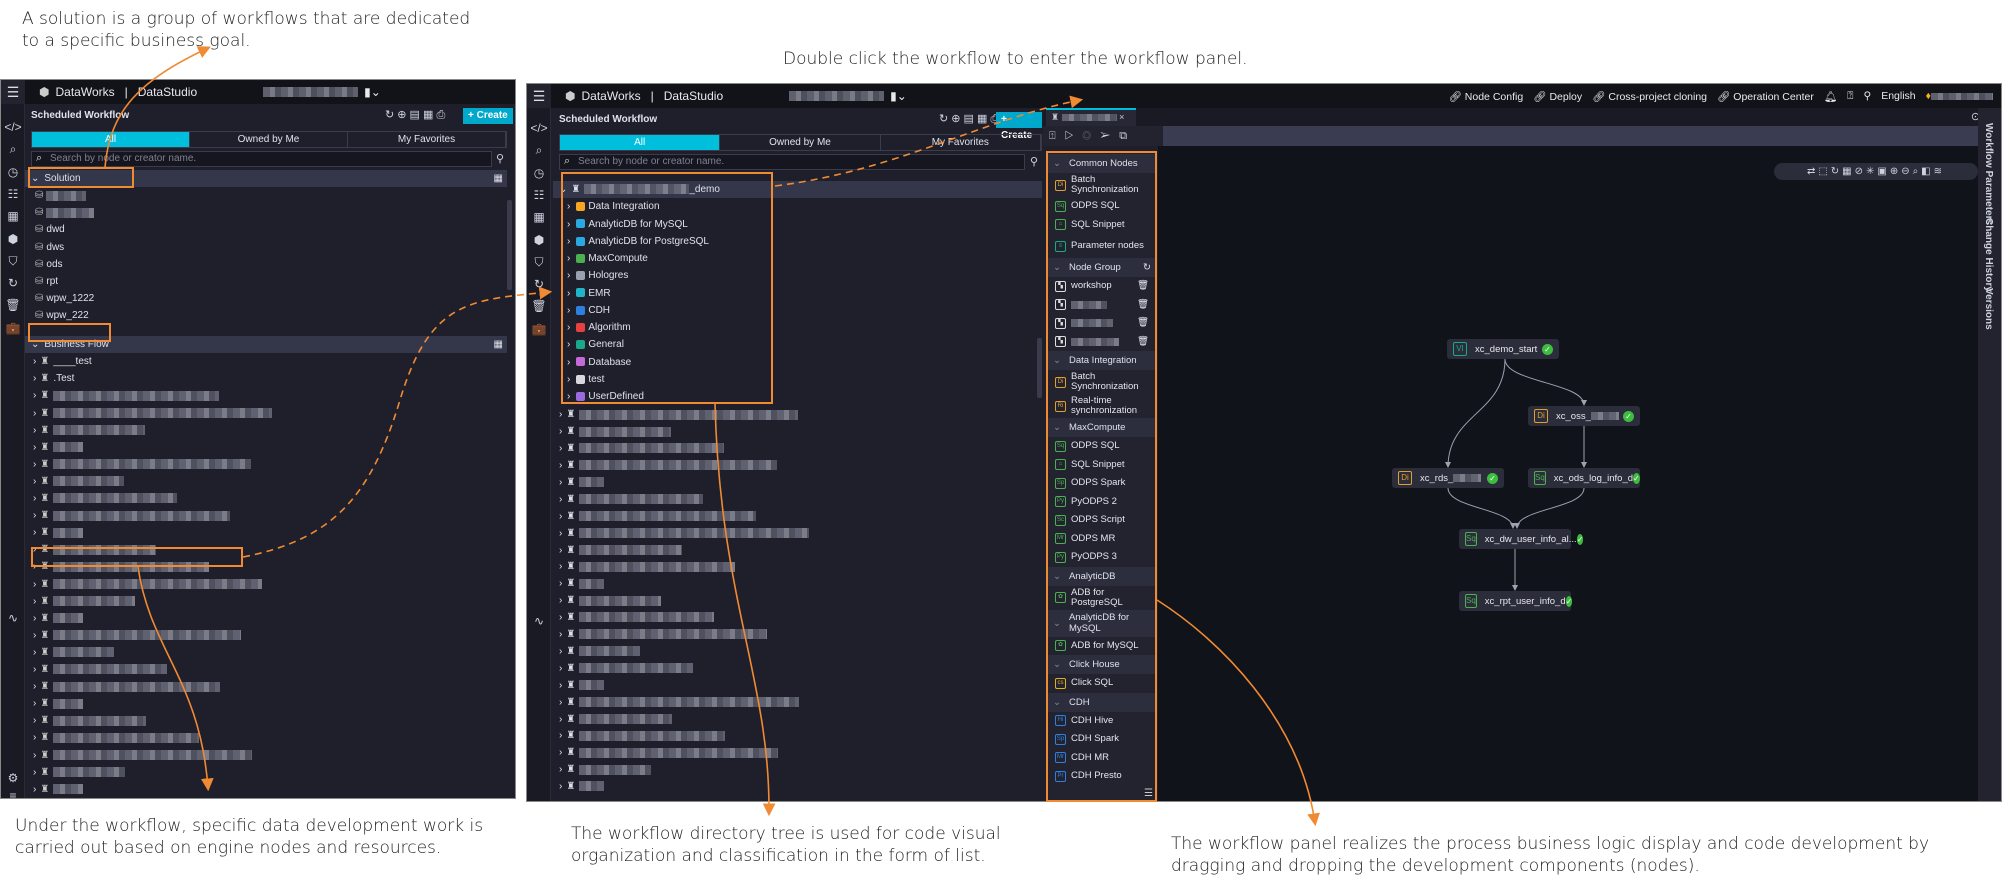 This screenshot has height=889, width=2002. Describe the element at coordinates (1850, 96) in the screenshot. I see `help-icon: ⍰` at that location.